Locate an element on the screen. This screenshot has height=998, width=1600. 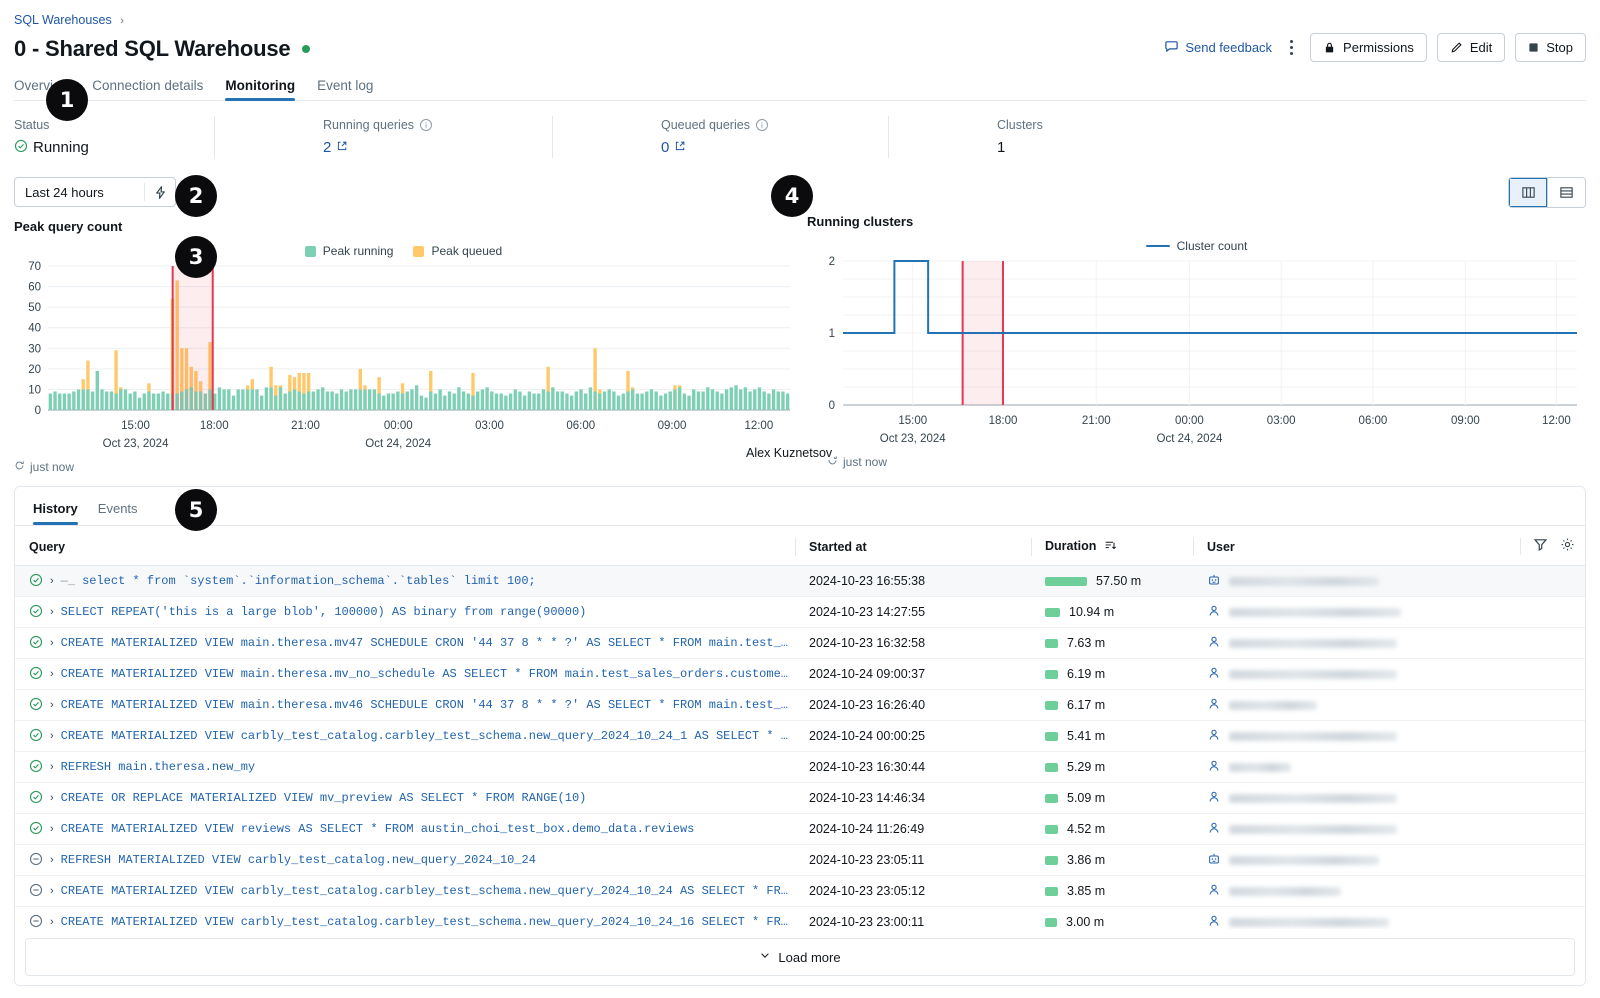
cell-started-at: 2024-10-23 16:55:38 is located at coordinates (913, 581).